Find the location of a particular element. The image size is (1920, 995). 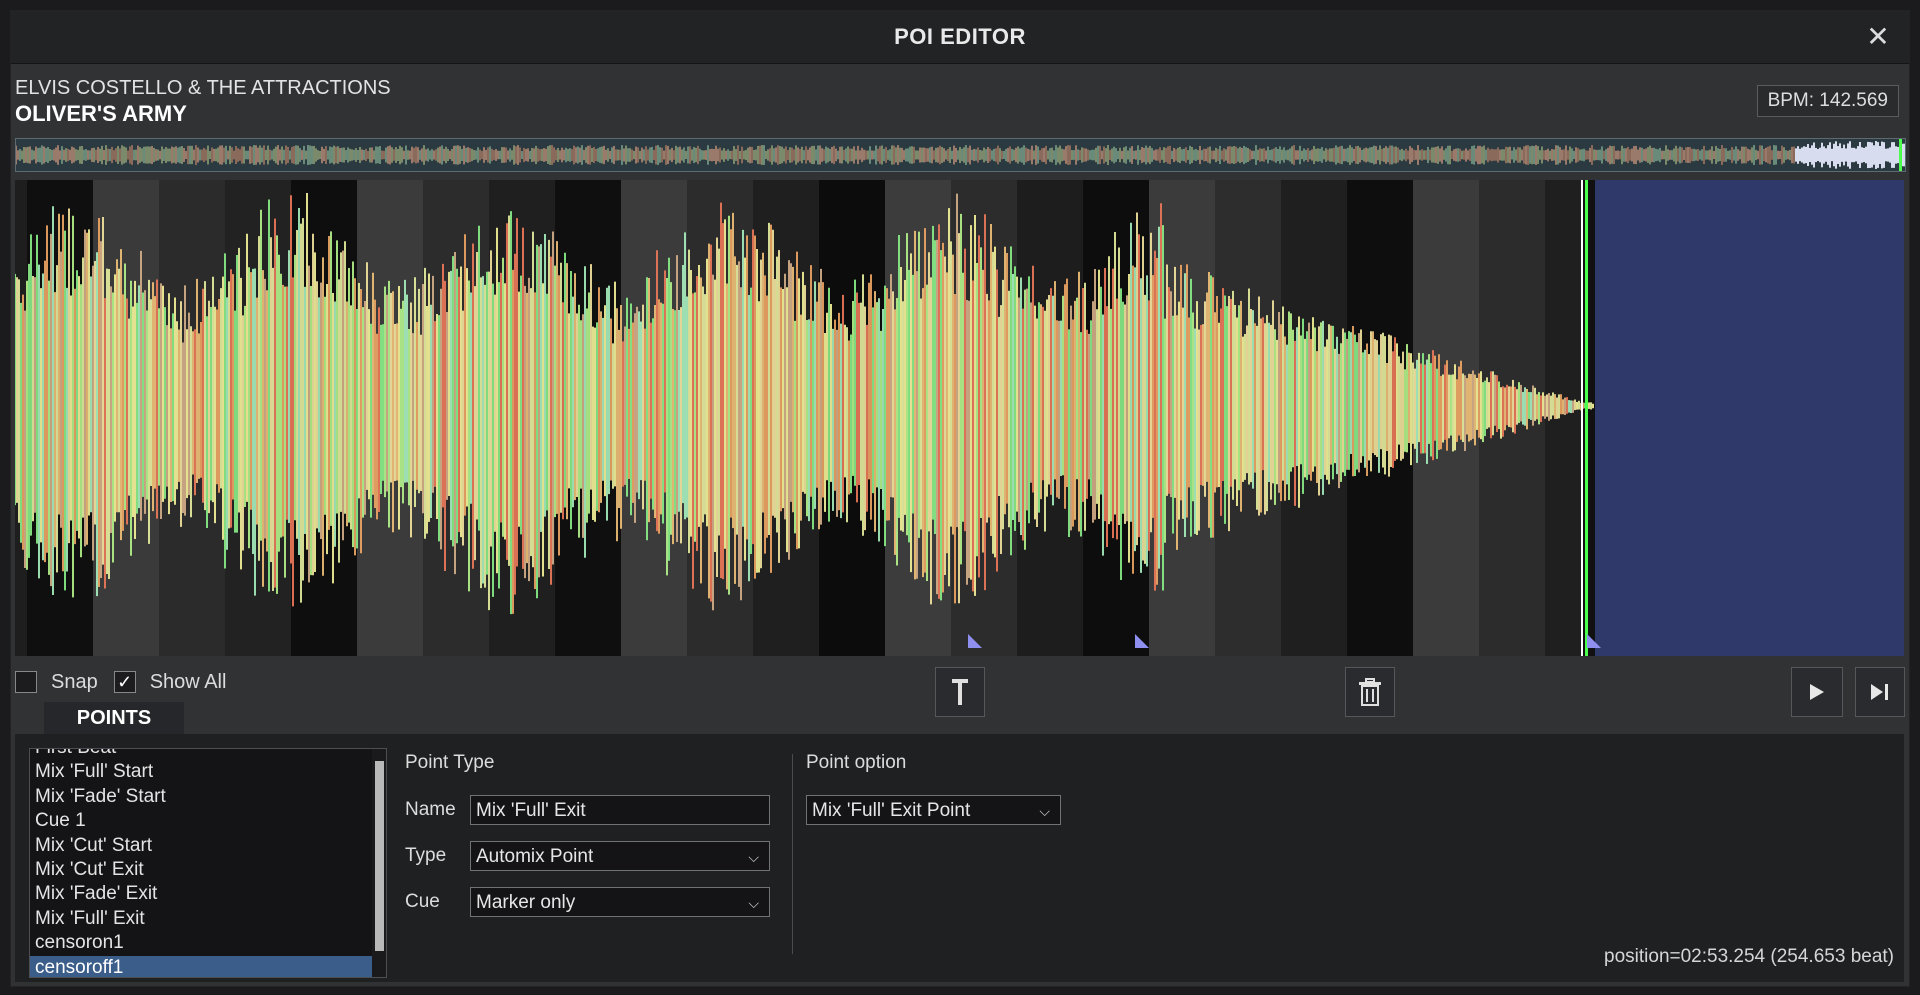

playhead is located at coordinates (1586, 418).